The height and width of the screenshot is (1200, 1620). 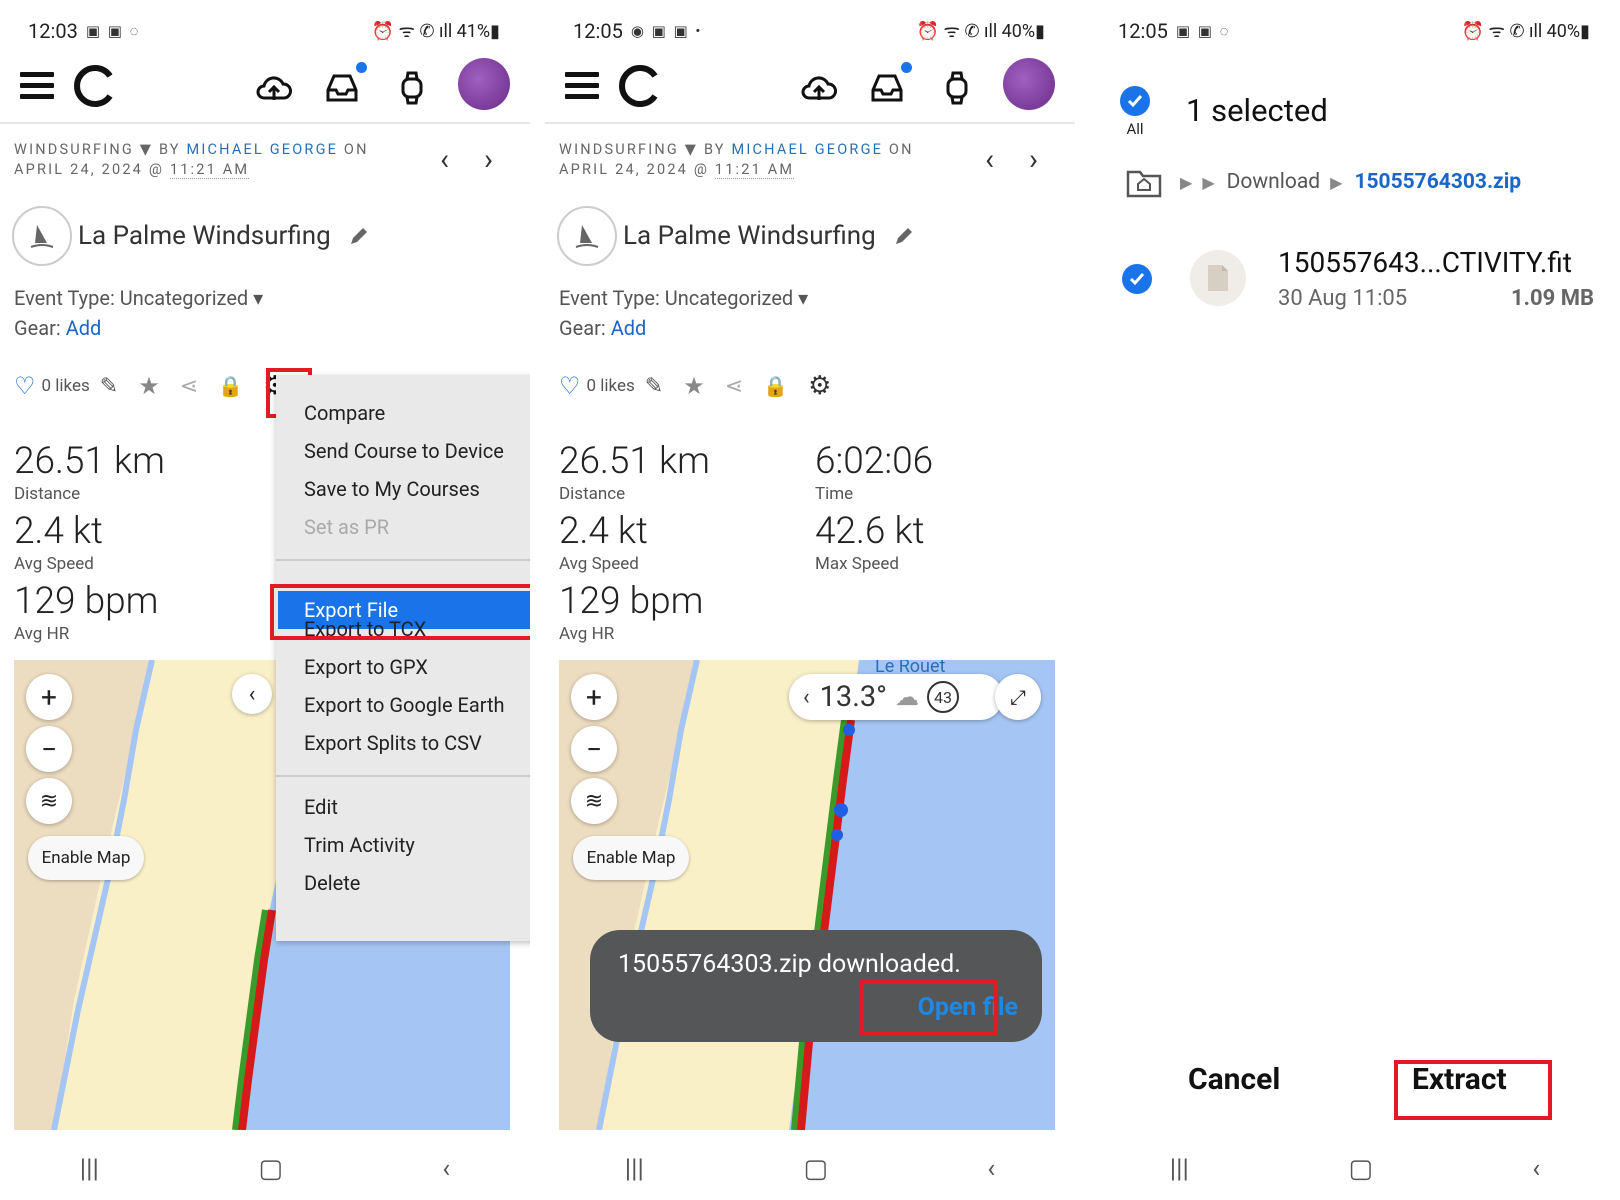 What do you see at coordinates (404, 705) in the screenshot?
I see `menu-item-export-google-earth: Export to Google Earth` at bounding box center [404, 705].